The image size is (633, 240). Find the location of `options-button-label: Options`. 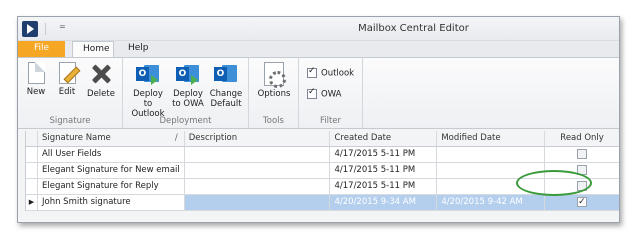

options-button-label: Options is located at coordinates (274, 94).